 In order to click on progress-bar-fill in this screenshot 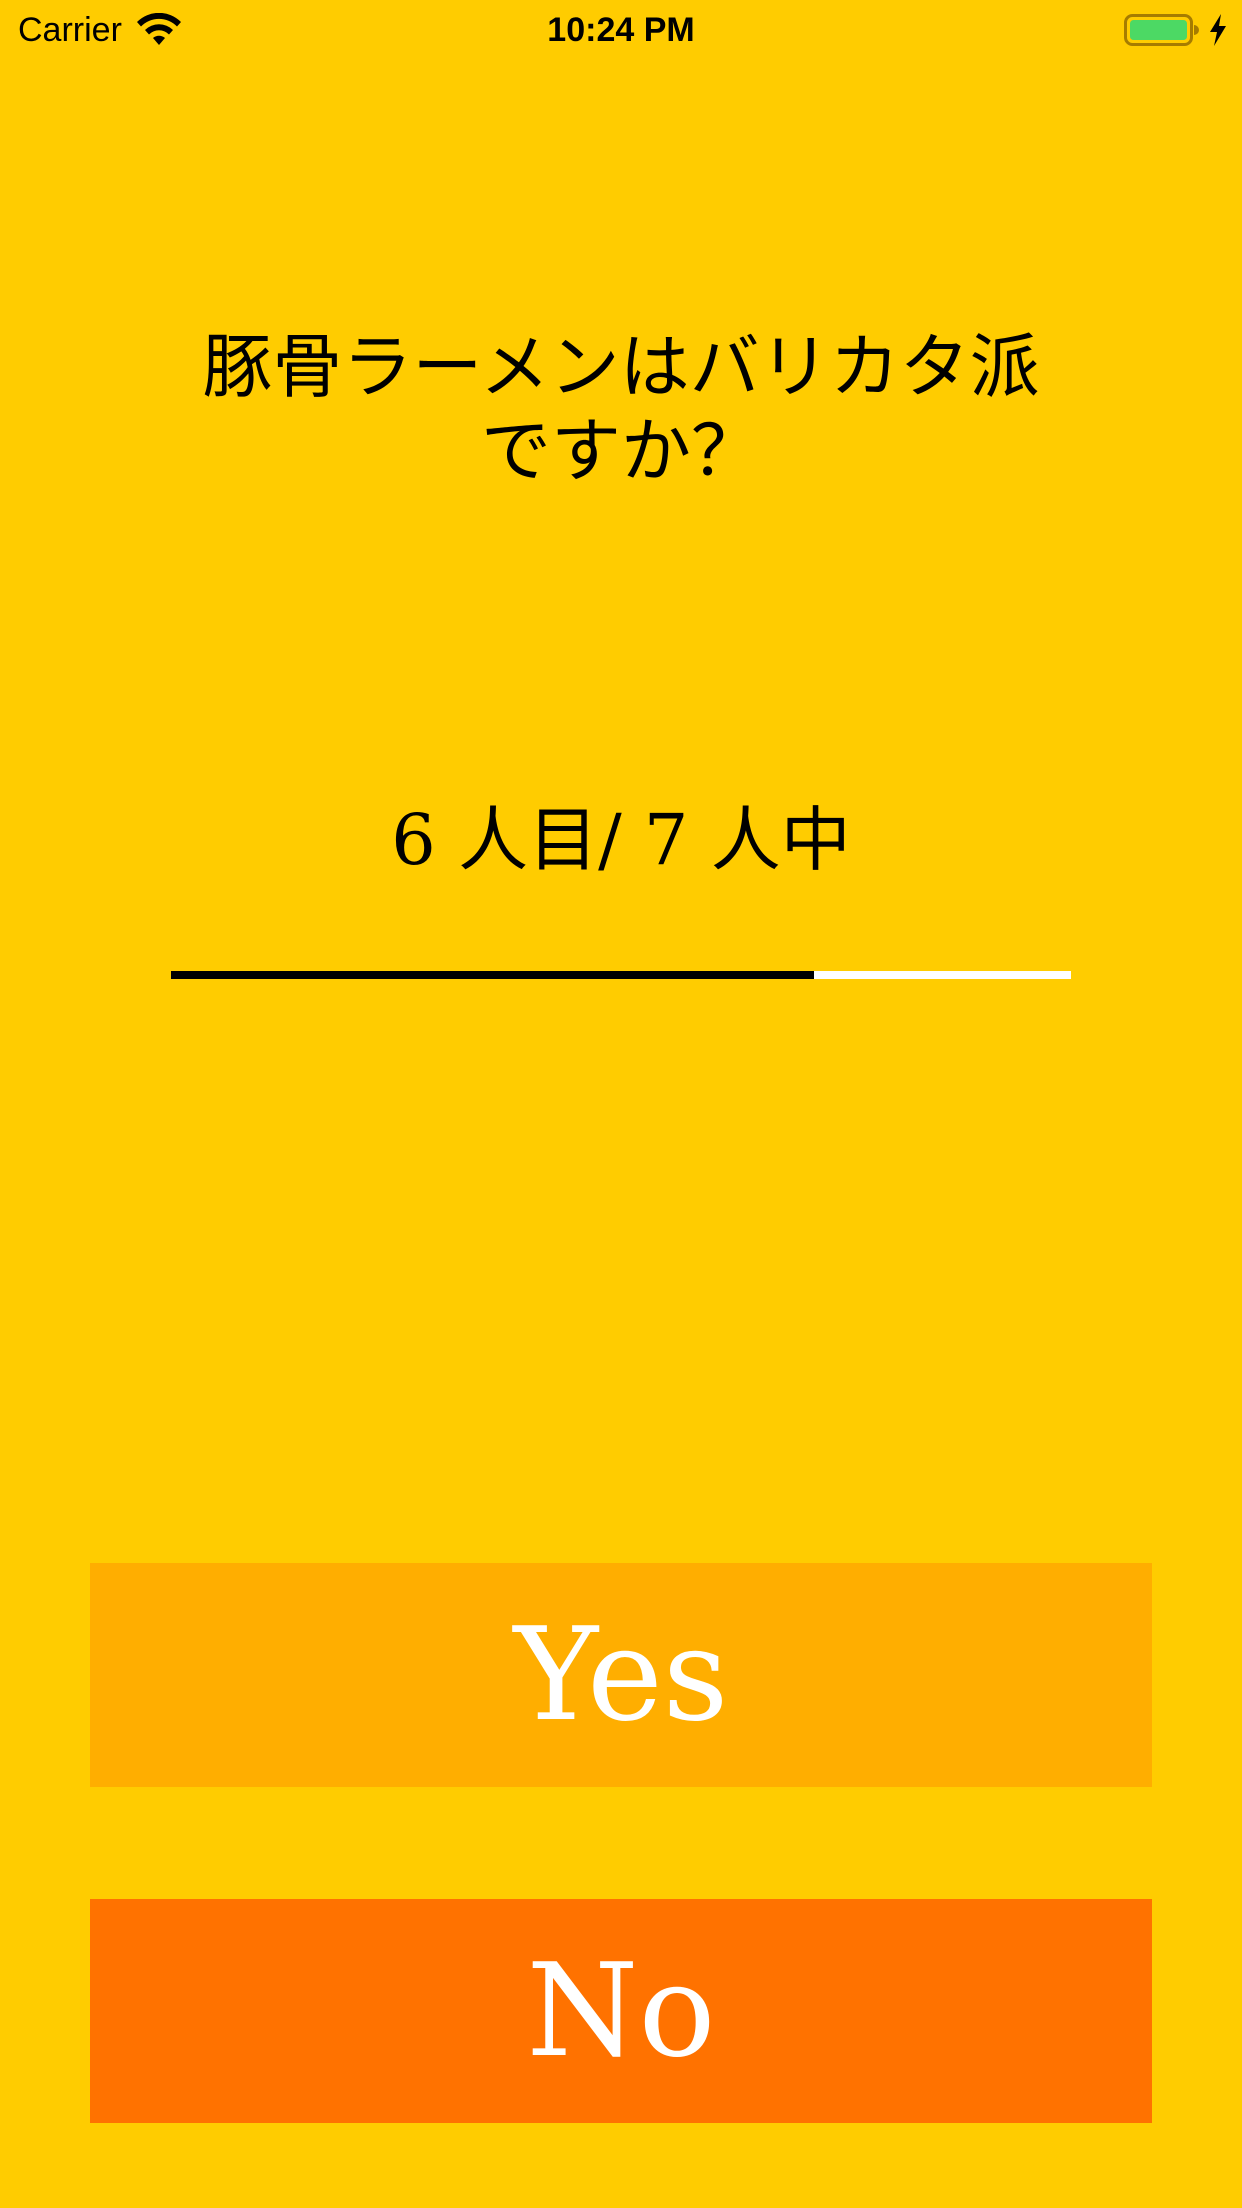, I will do `click(492, 975)`.